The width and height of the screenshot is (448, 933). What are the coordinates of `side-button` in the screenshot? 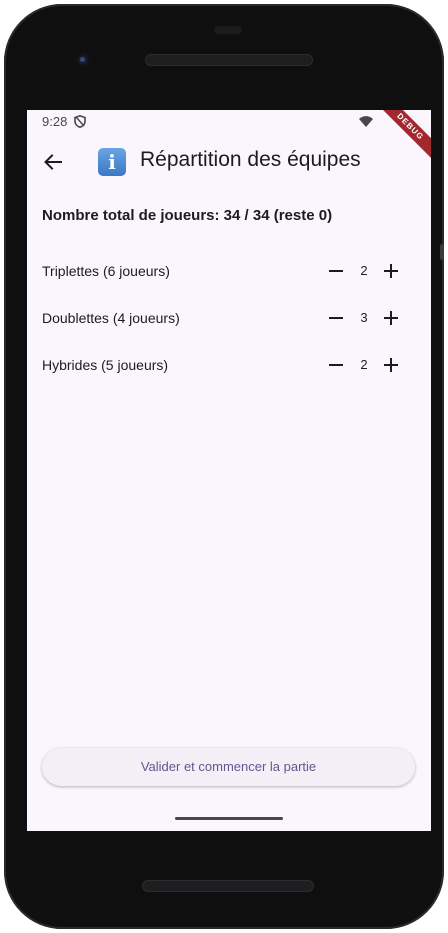 It's located at (442, 252).